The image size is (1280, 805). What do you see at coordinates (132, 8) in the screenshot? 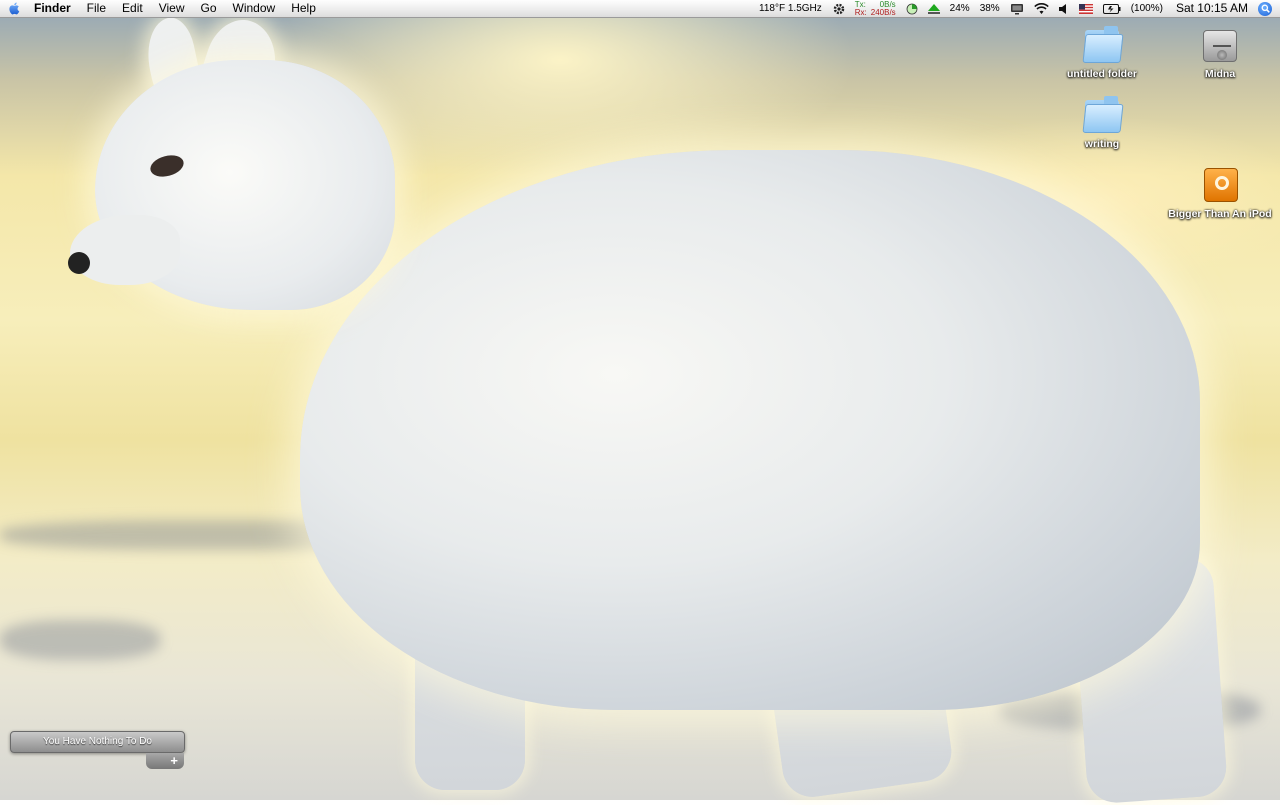
I see `menu-edit: Edit` at bounding box center [132, 8].